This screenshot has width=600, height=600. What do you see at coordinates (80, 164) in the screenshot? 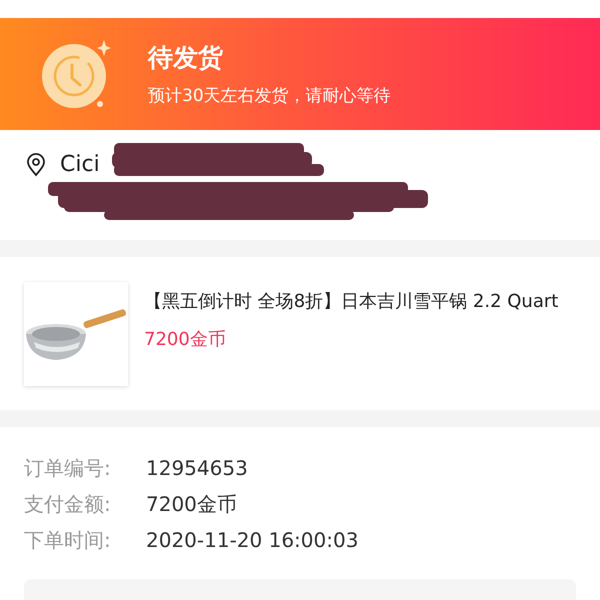
I see `recipient-name: Cici` at bounding box center [80, 164].